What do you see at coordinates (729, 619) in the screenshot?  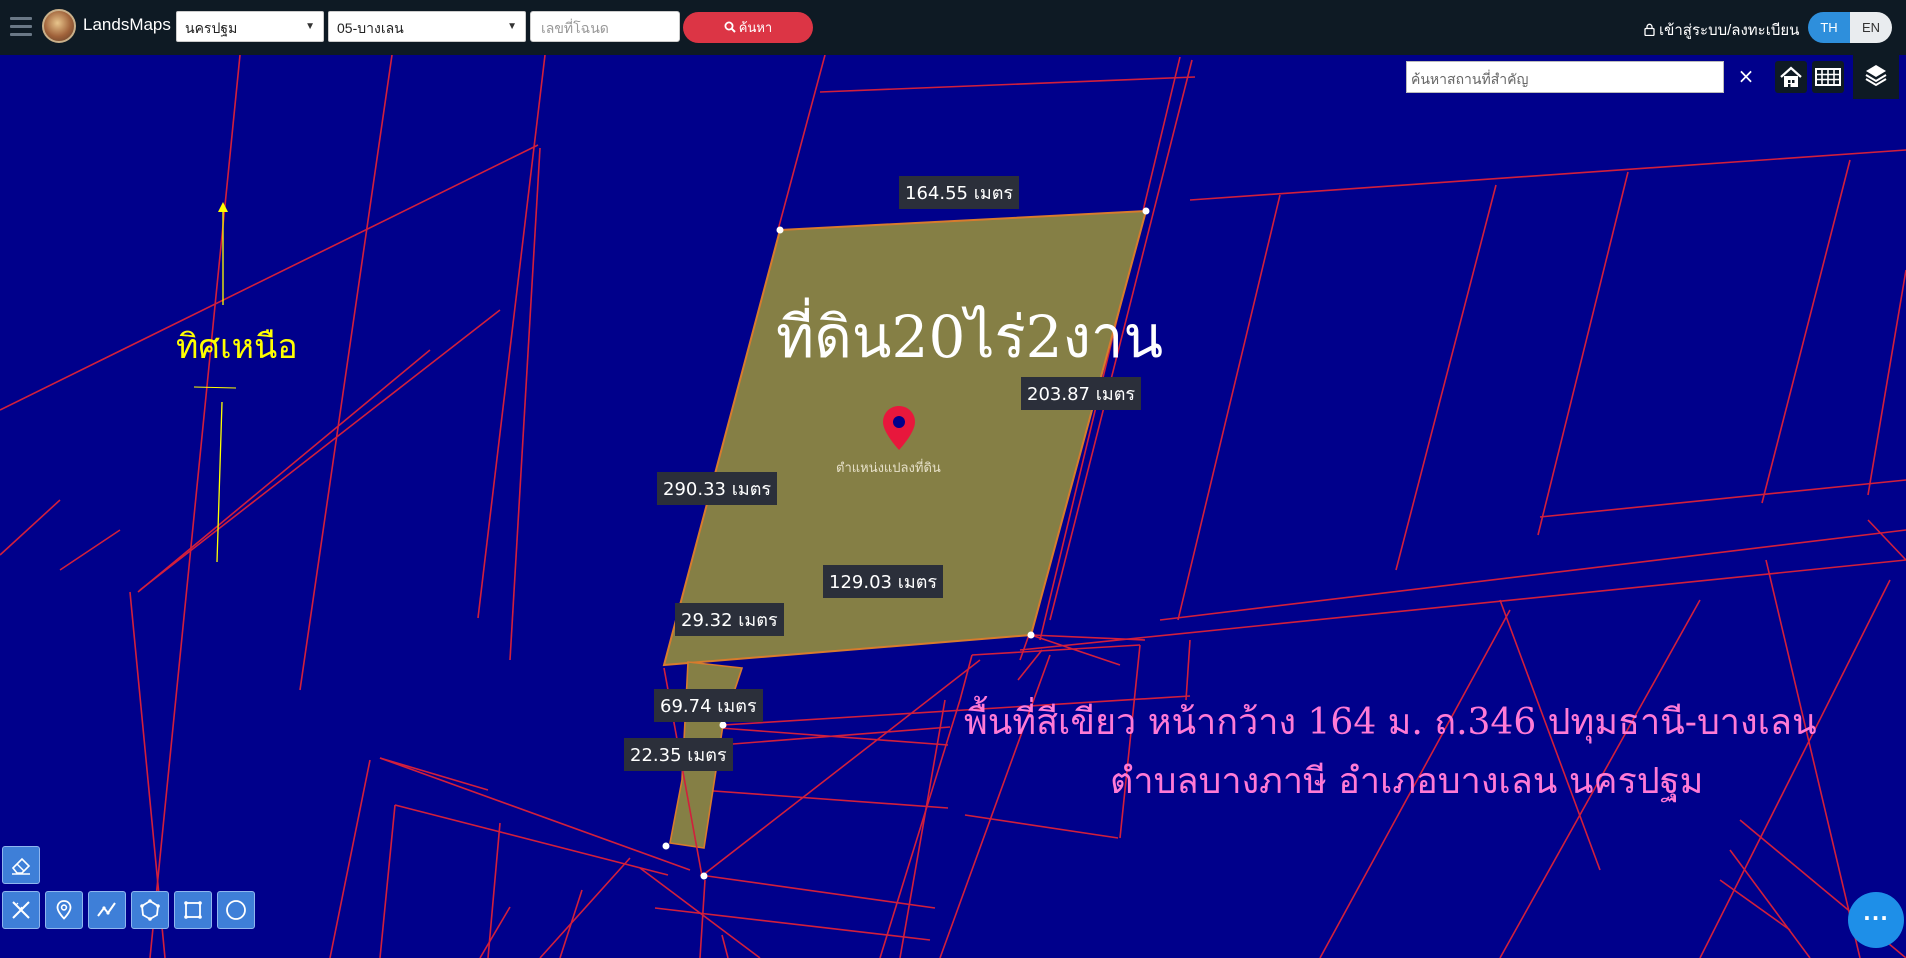 I see `measure-seg1: 29.32 เมตร` at bounding box center [729, 619].